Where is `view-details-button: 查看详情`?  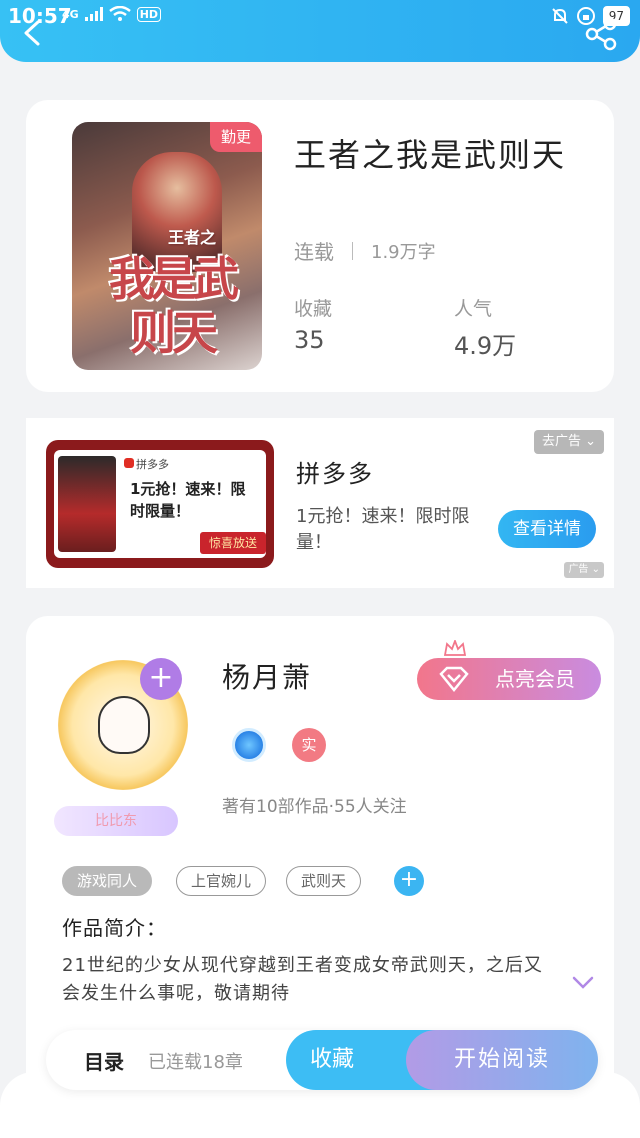
view-details-button: 查看详情 is located at coordinates (547, 529).